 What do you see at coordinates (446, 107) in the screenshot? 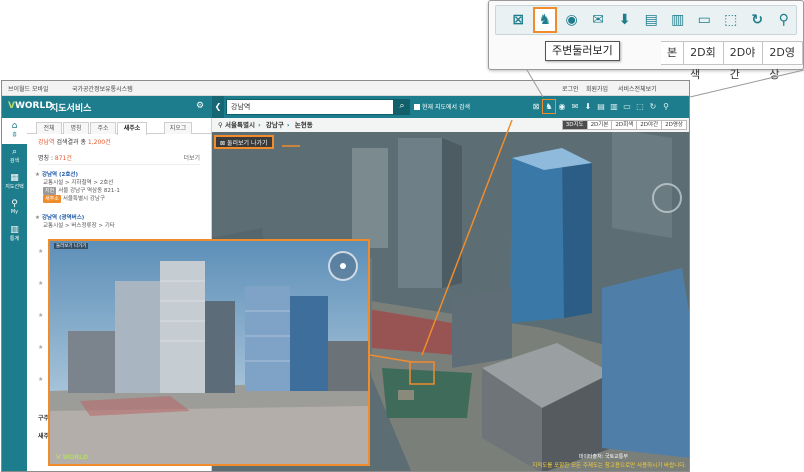
I see `current-map-search-label: 현재 지도에서 검색` at bounding box center [446, 107].